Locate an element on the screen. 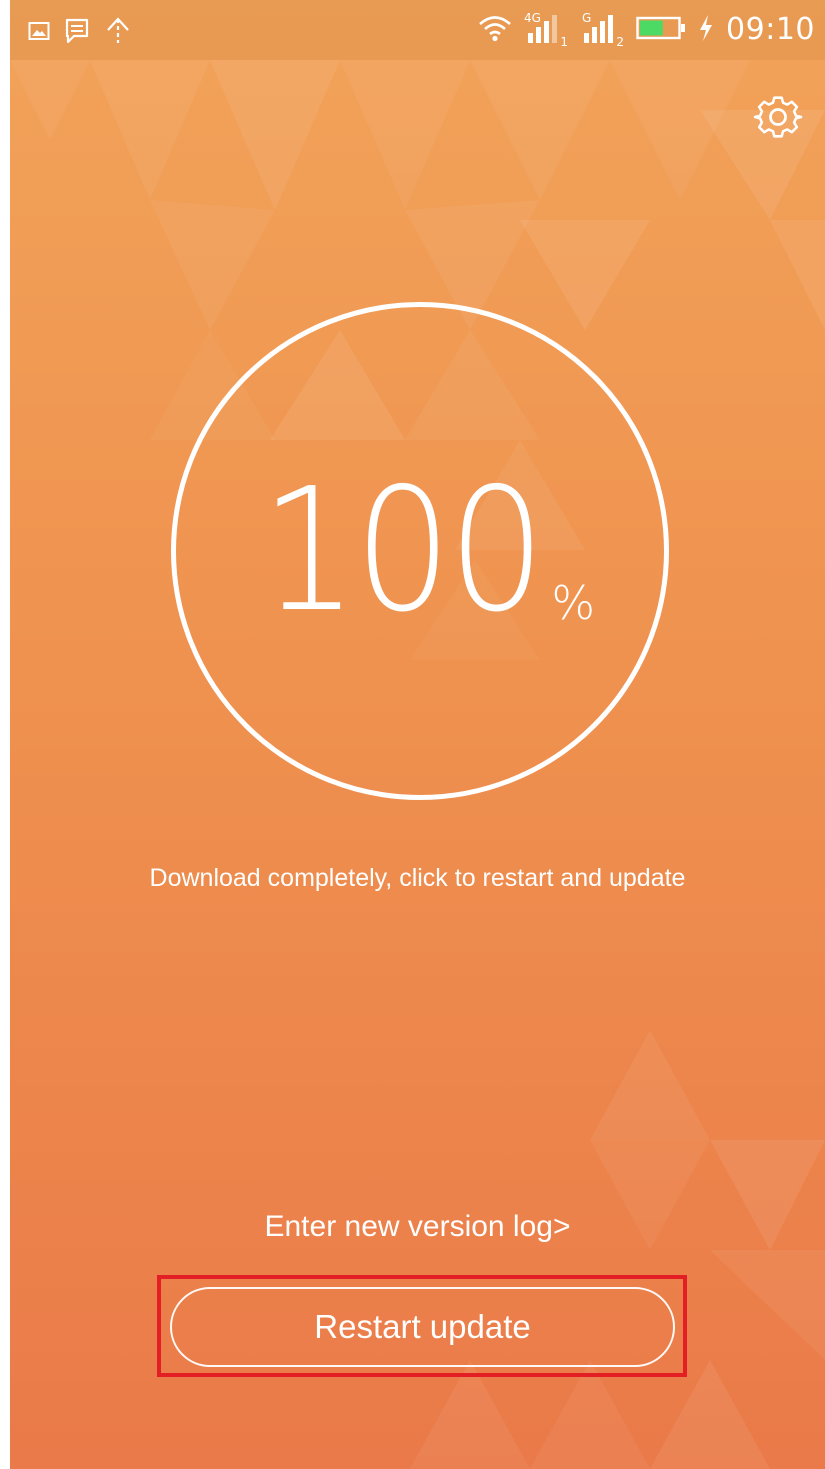 The image size is (825, 1469). signal-icon-sim1: 4G 1 is located at coordinates (546, 30).